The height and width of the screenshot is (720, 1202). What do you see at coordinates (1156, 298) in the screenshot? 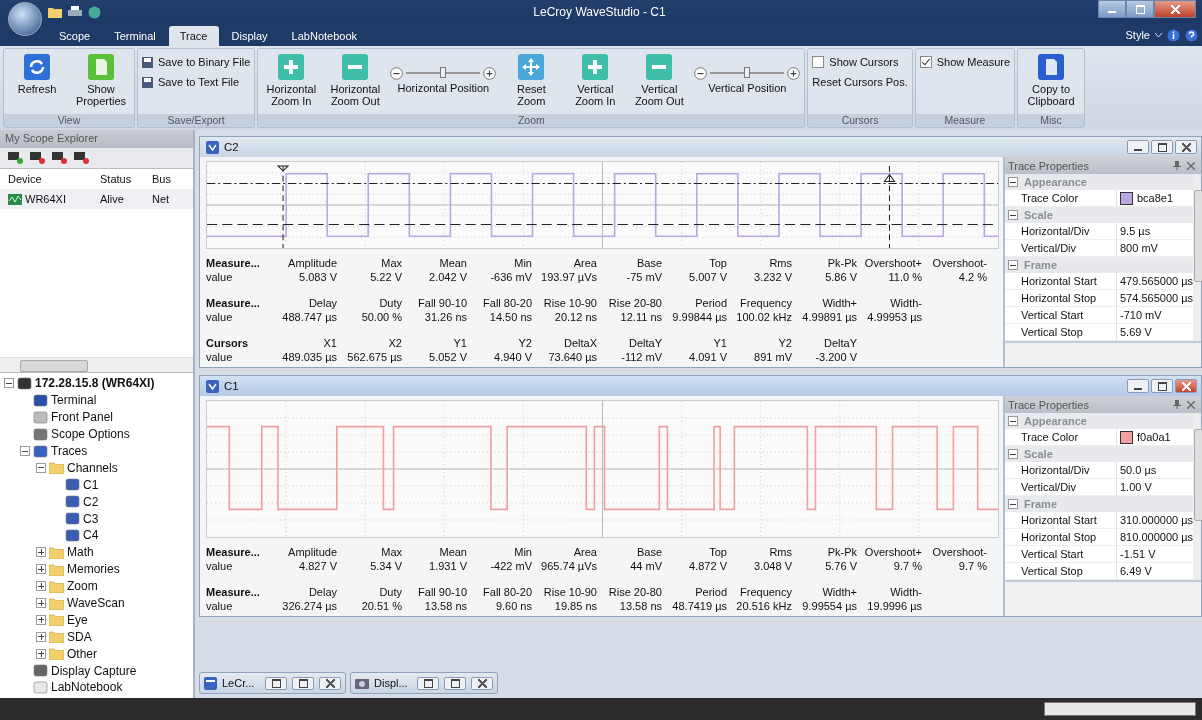
I see `property-value: 574.565000 µs` at bounding box center [1156, 298].